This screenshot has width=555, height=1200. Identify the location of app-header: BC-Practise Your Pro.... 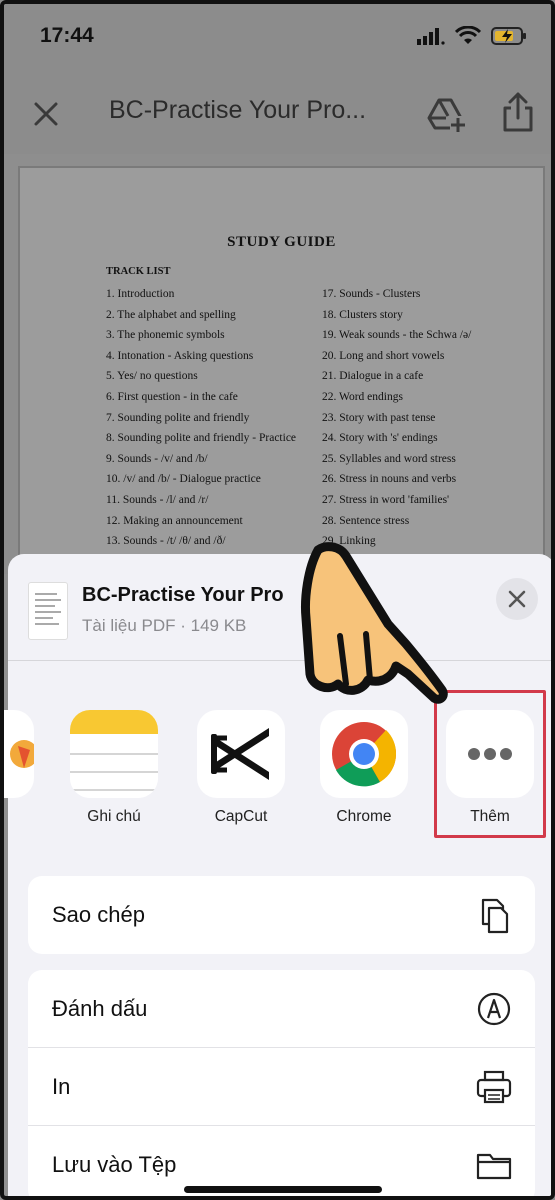
(277, 114).